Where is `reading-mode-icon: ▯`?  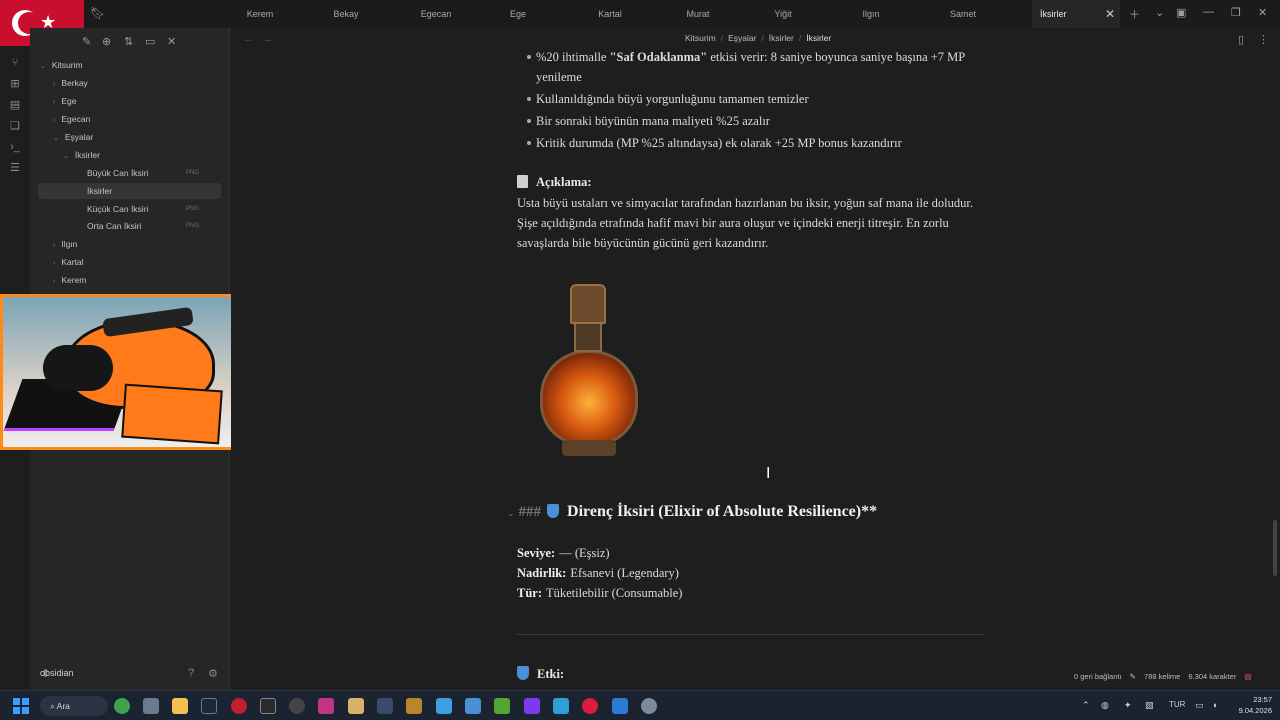
reading-mode-icon: ▯ is located at coordinates (1241, 39).